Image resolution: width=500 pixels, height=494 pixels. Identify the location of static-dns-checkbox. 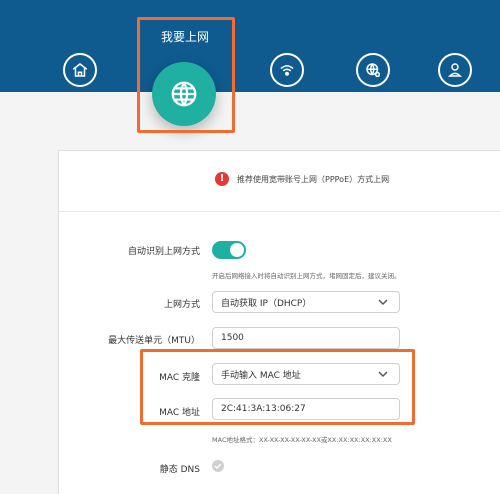
(218, 466).